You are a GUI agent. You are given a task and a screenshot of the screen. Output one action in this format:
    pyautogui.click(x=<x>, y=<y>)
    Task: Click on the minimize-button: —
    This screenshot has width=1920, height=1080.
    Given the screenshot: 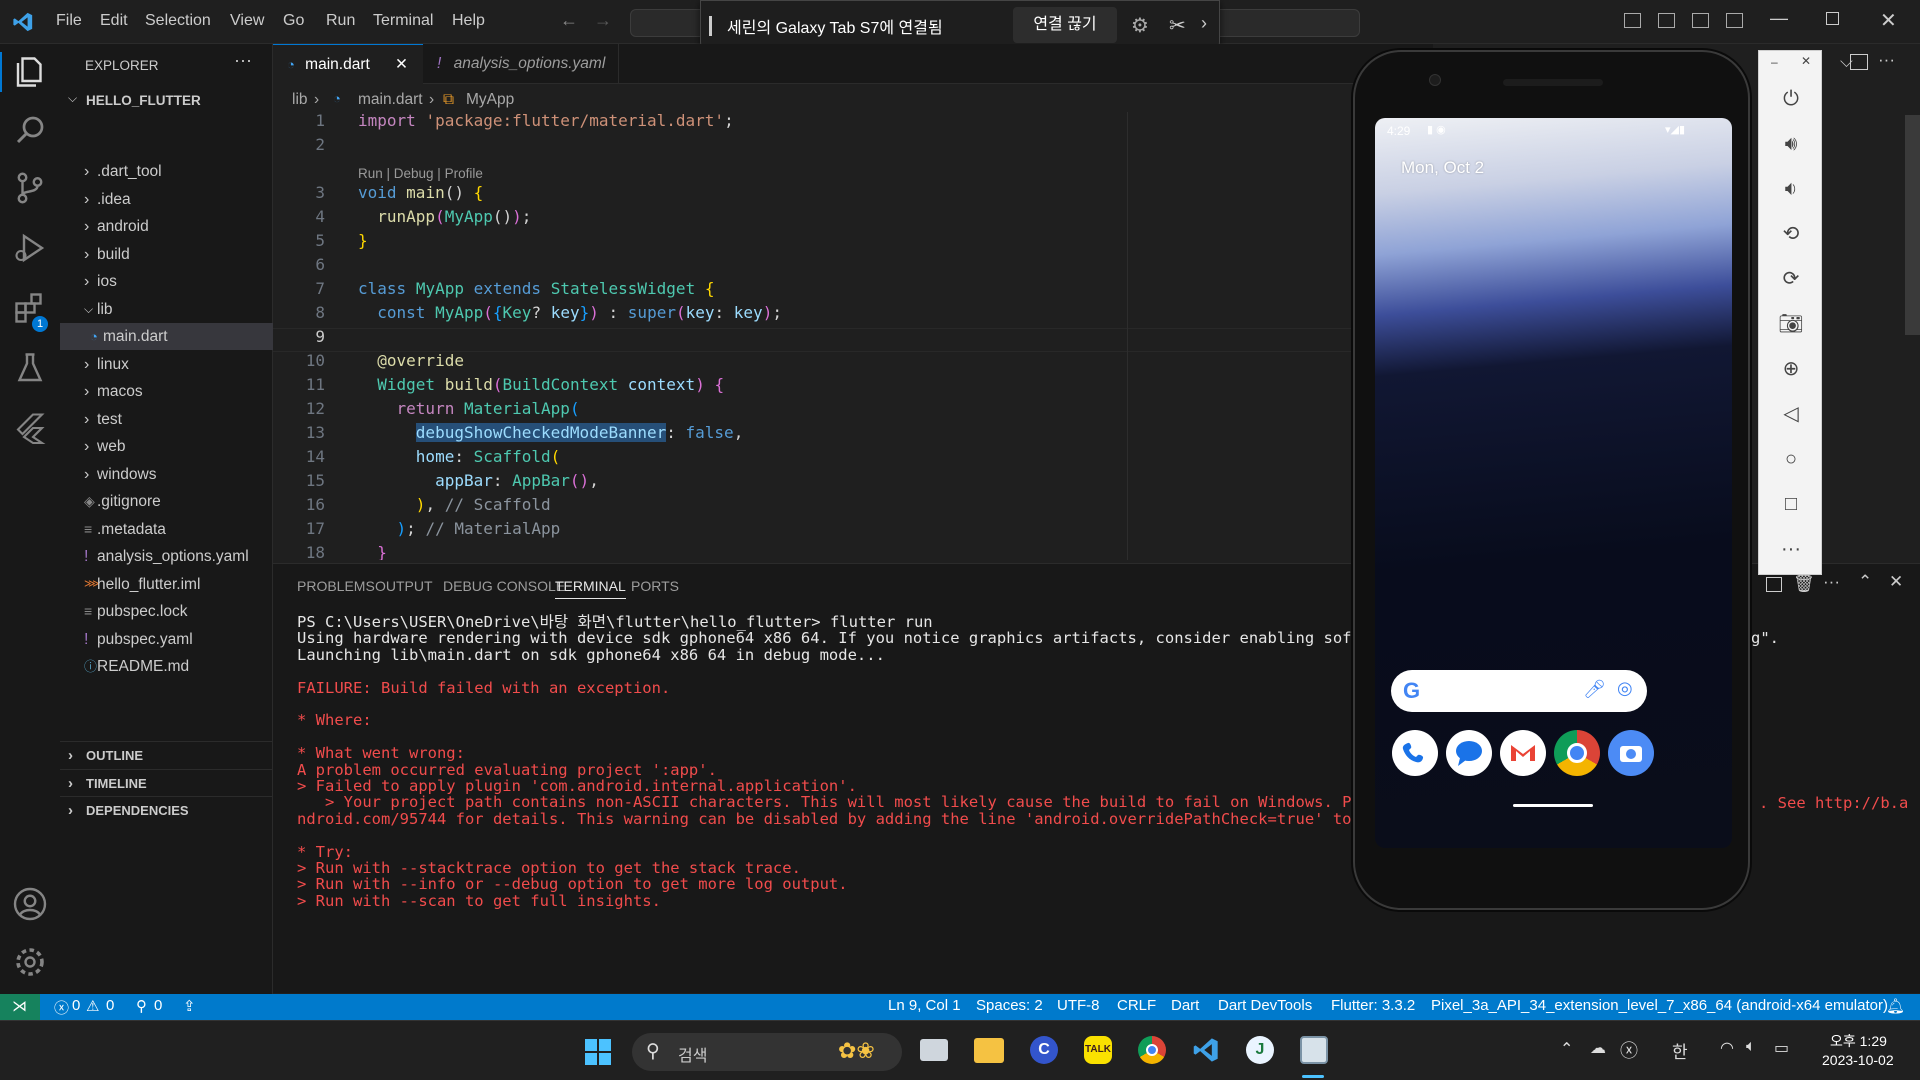 What is the action you would take?
    pyautogui.click(x=1779, y=18)
    